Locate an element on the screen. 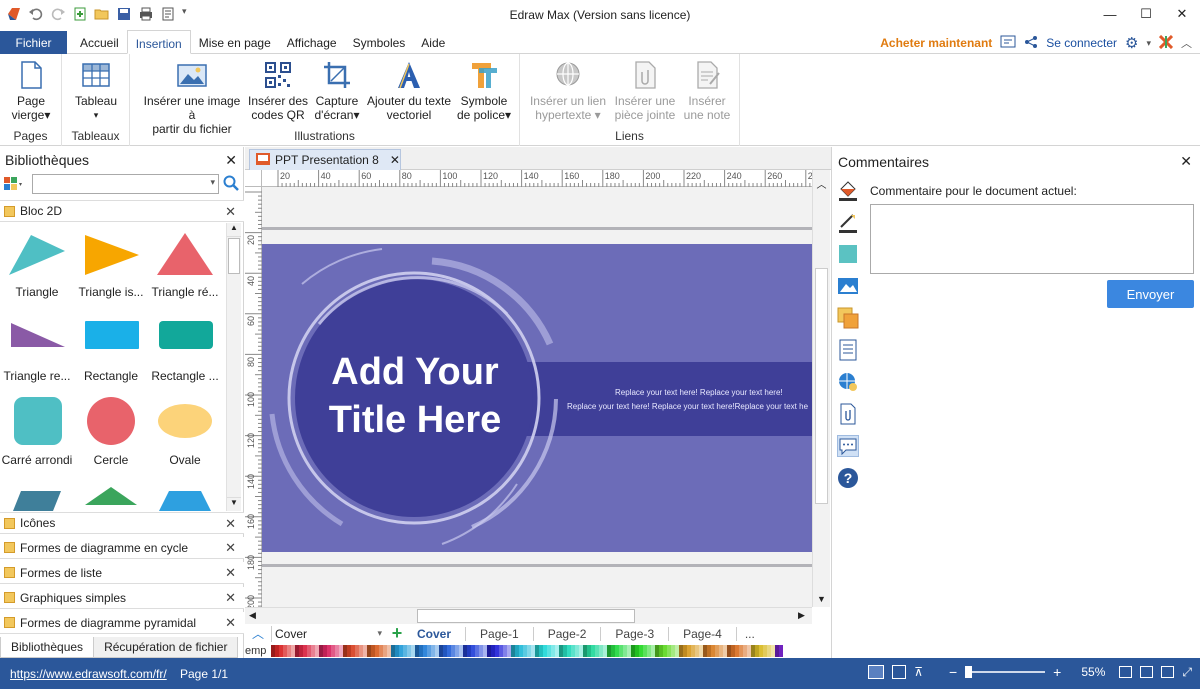 This screenshot has height=689, width=1200. tab-symboles: Symboles is located at coordinates (379, 42).